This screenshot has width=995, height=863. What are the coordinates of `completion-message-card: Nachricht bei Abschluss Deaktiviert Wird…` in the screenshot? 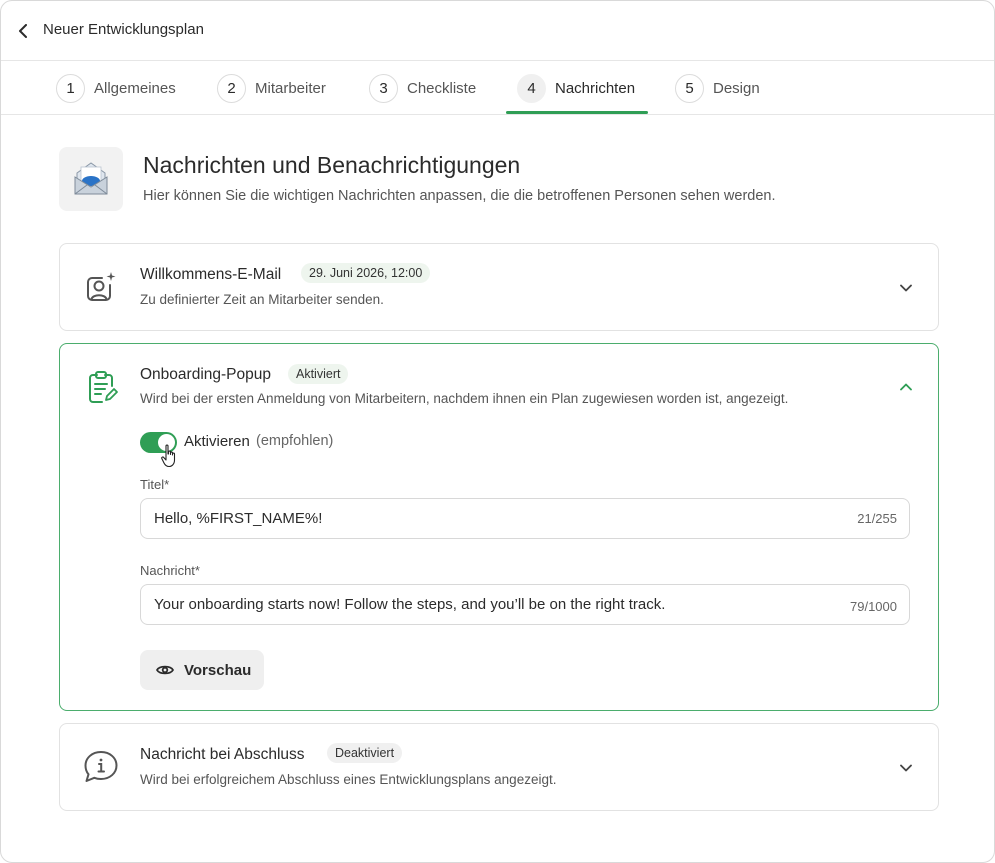 It's located at (499, 767).